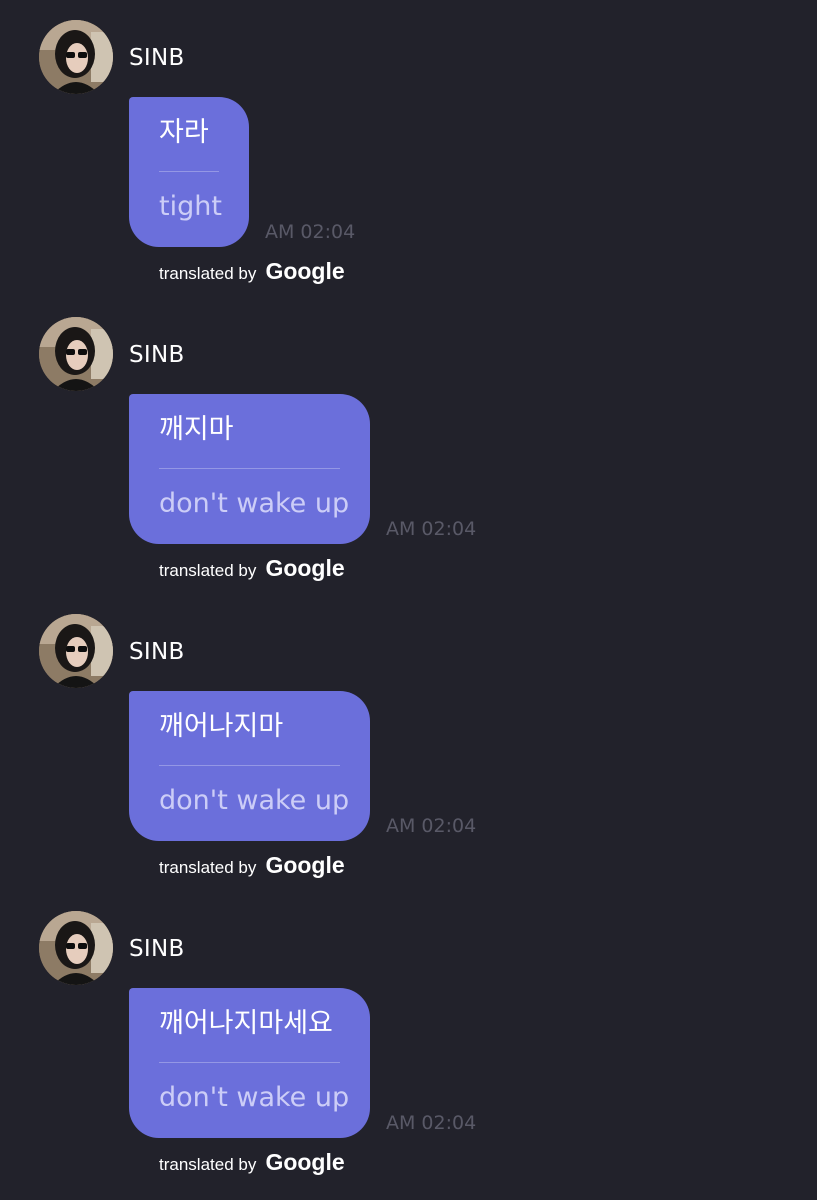 This screenshot has height=1200, width=817. I want to click on message-bubble: 깨어나지마세요 don't wake up, so click(249, 1063).